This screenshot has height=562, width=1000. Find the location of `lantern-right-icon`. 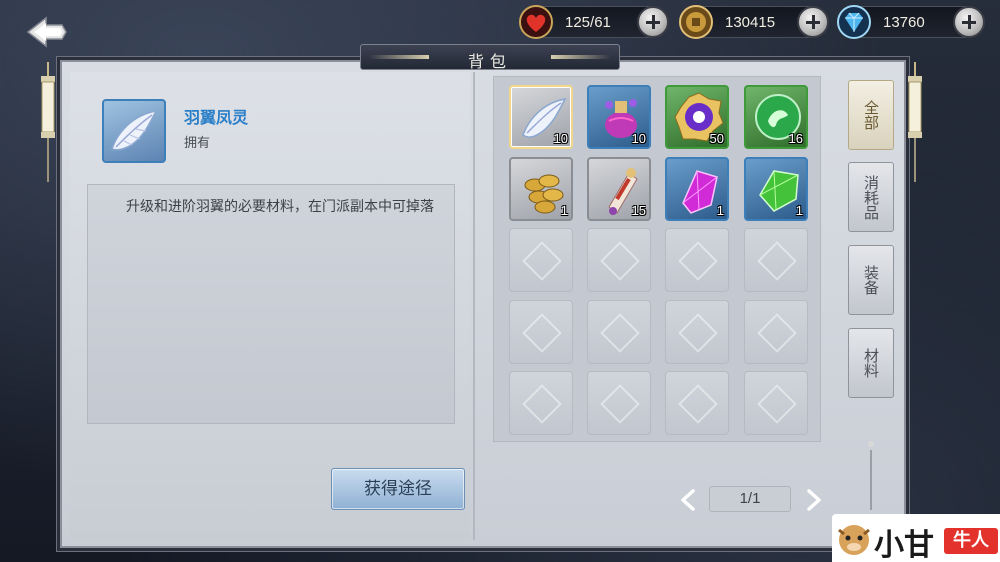

lantern-right-icon is located at coordinates (915, 122).